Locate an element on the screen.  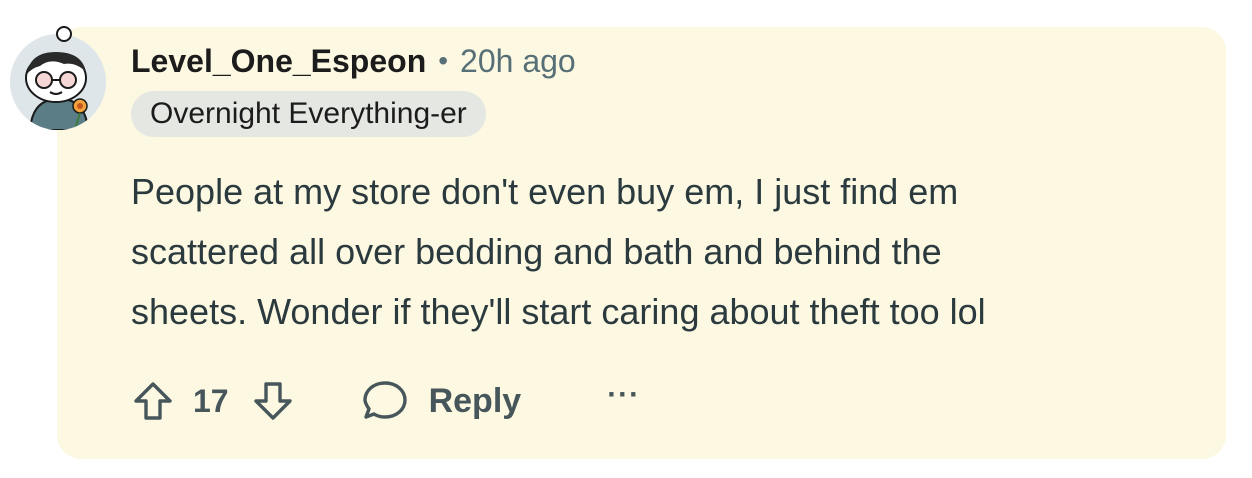
vote-score: 17 is located at coordinates (211, 400).